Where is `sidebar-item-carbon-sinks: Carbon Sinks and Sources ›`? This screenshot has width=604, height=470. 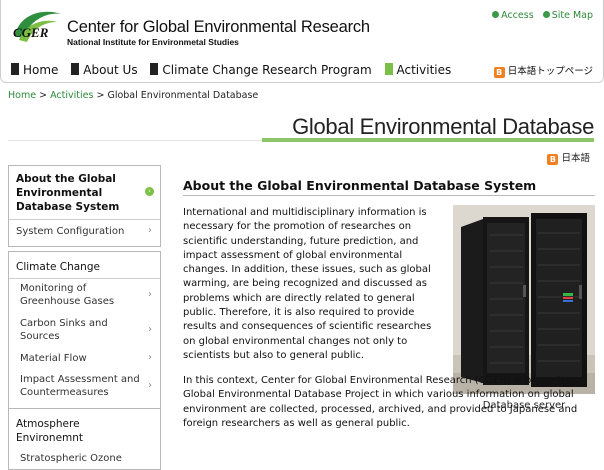 sidebar-item-carbon-sinks: Carbon Sinks and Sources › is located at coordinates (84, 331).